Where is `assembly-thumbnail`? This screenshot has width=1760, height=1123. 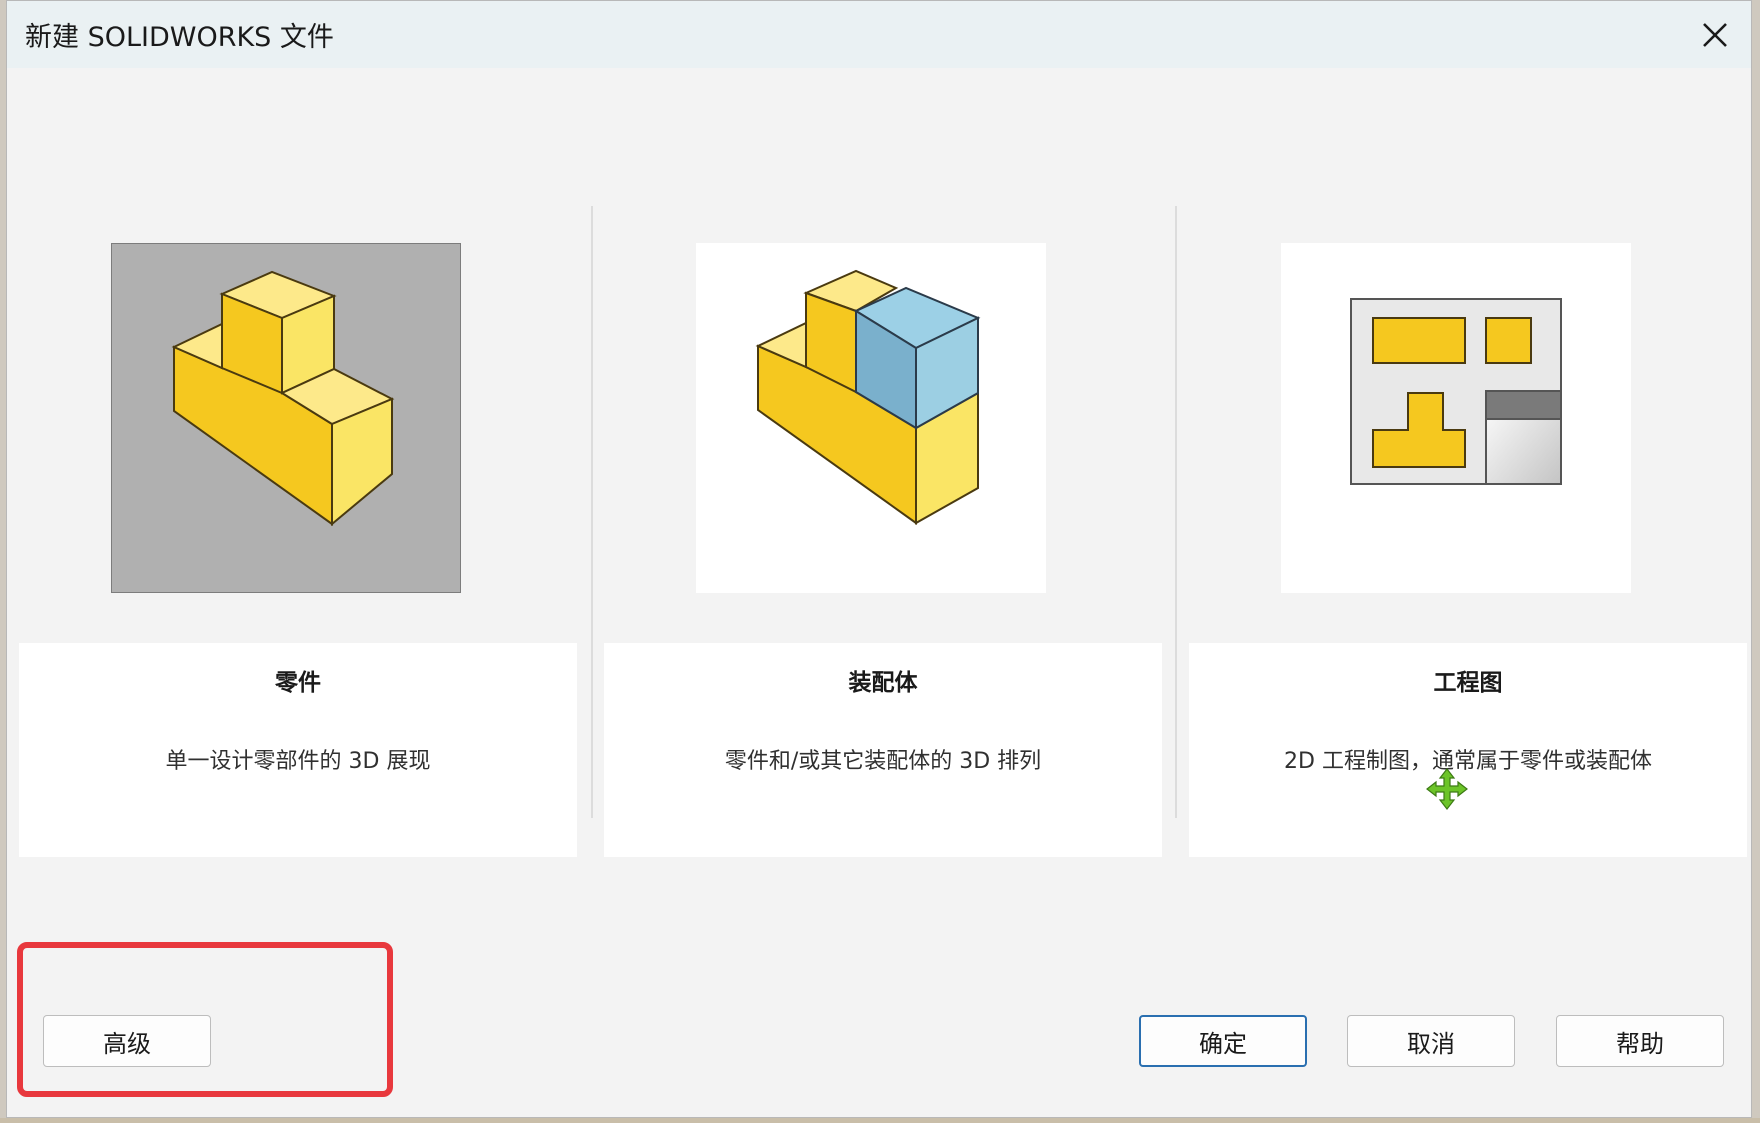
assembly-thumbnail is located at coordinates (871, 418).